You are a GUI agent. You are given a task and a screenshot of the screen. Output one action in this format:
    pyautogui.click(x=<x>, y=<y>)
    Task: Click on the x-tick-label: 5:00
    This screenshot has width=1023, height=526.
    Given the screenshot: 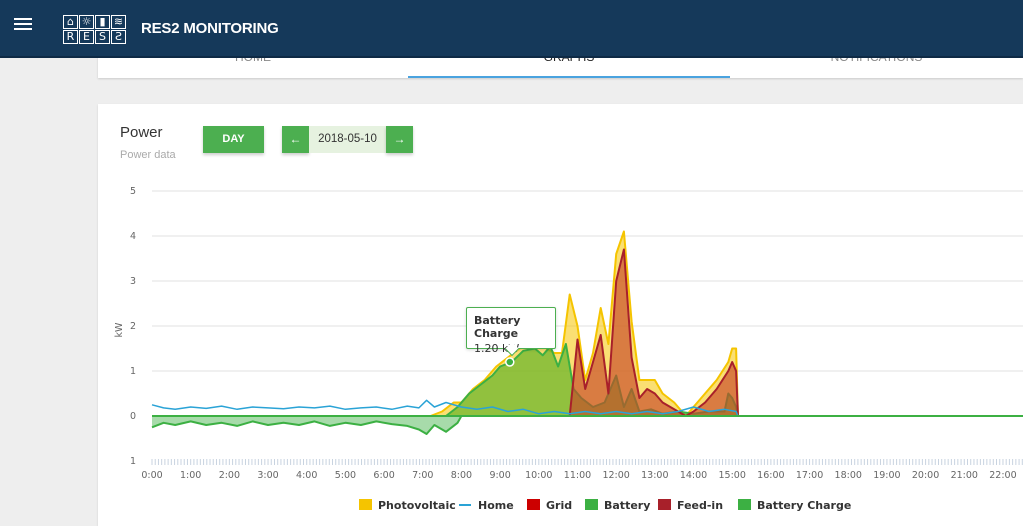 What is the action you would take?
    pyautogui.click(x=345, y=475)
    